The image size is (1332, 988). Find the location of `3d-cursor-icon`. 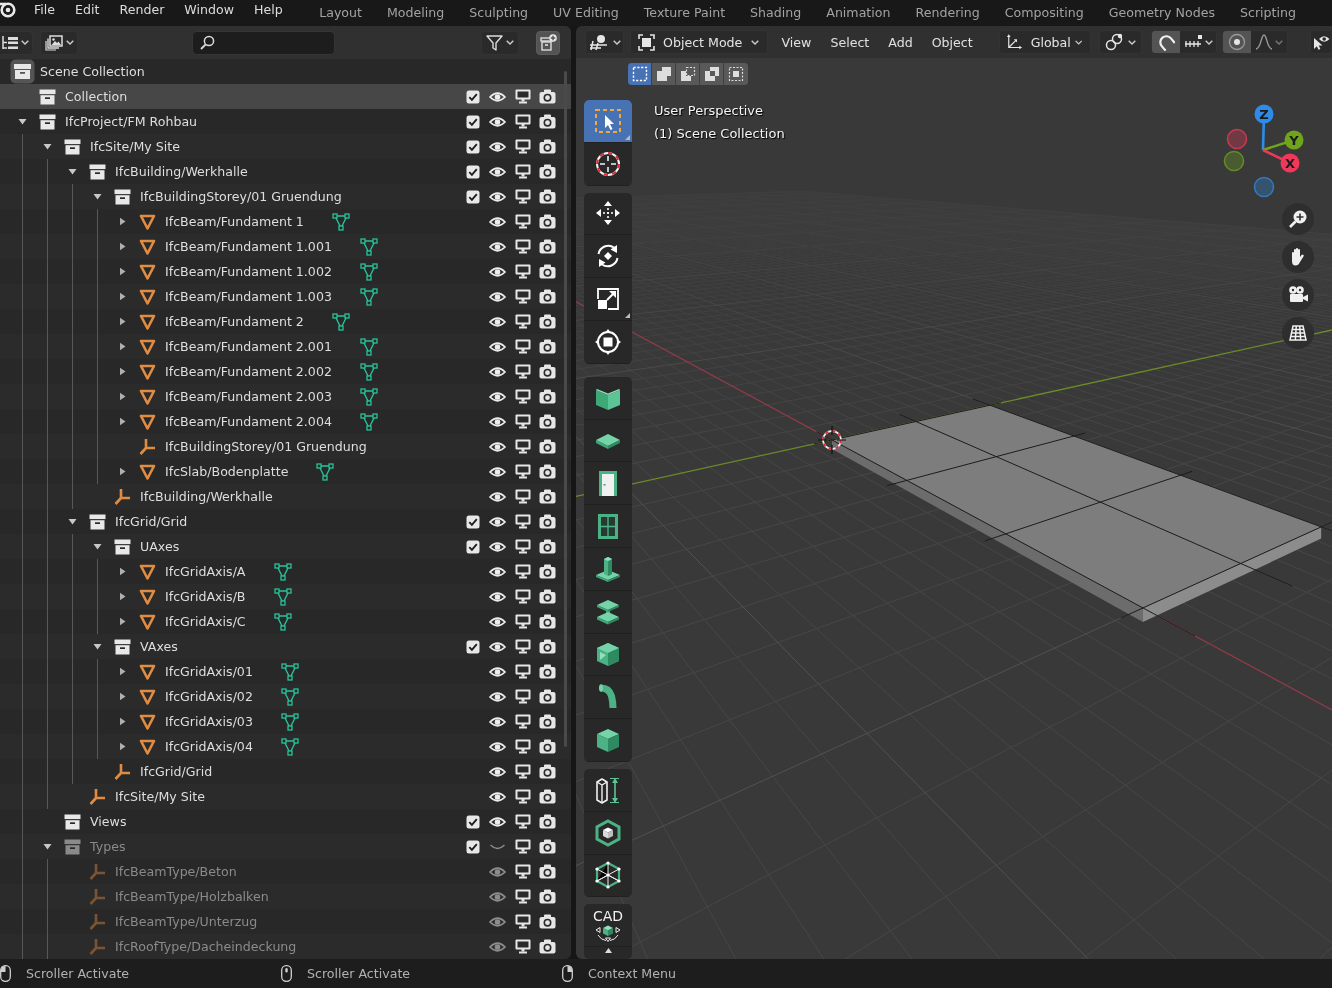

3d-cursor-icon is located at coordinates (832, 440).